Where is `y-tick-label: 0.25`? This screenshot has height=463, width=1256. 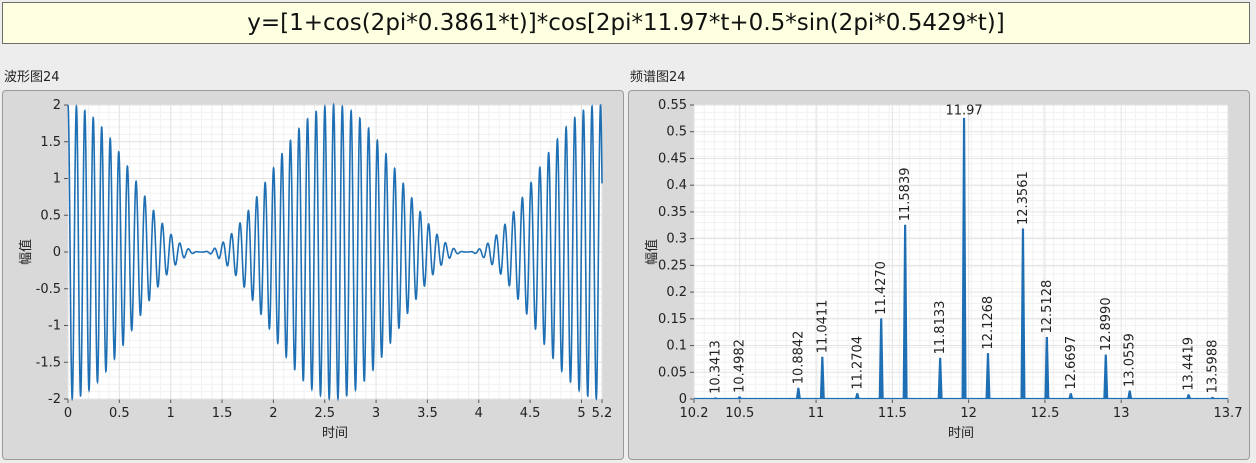
y-tick-label: 0.25 is located at coordinates (672, 265).